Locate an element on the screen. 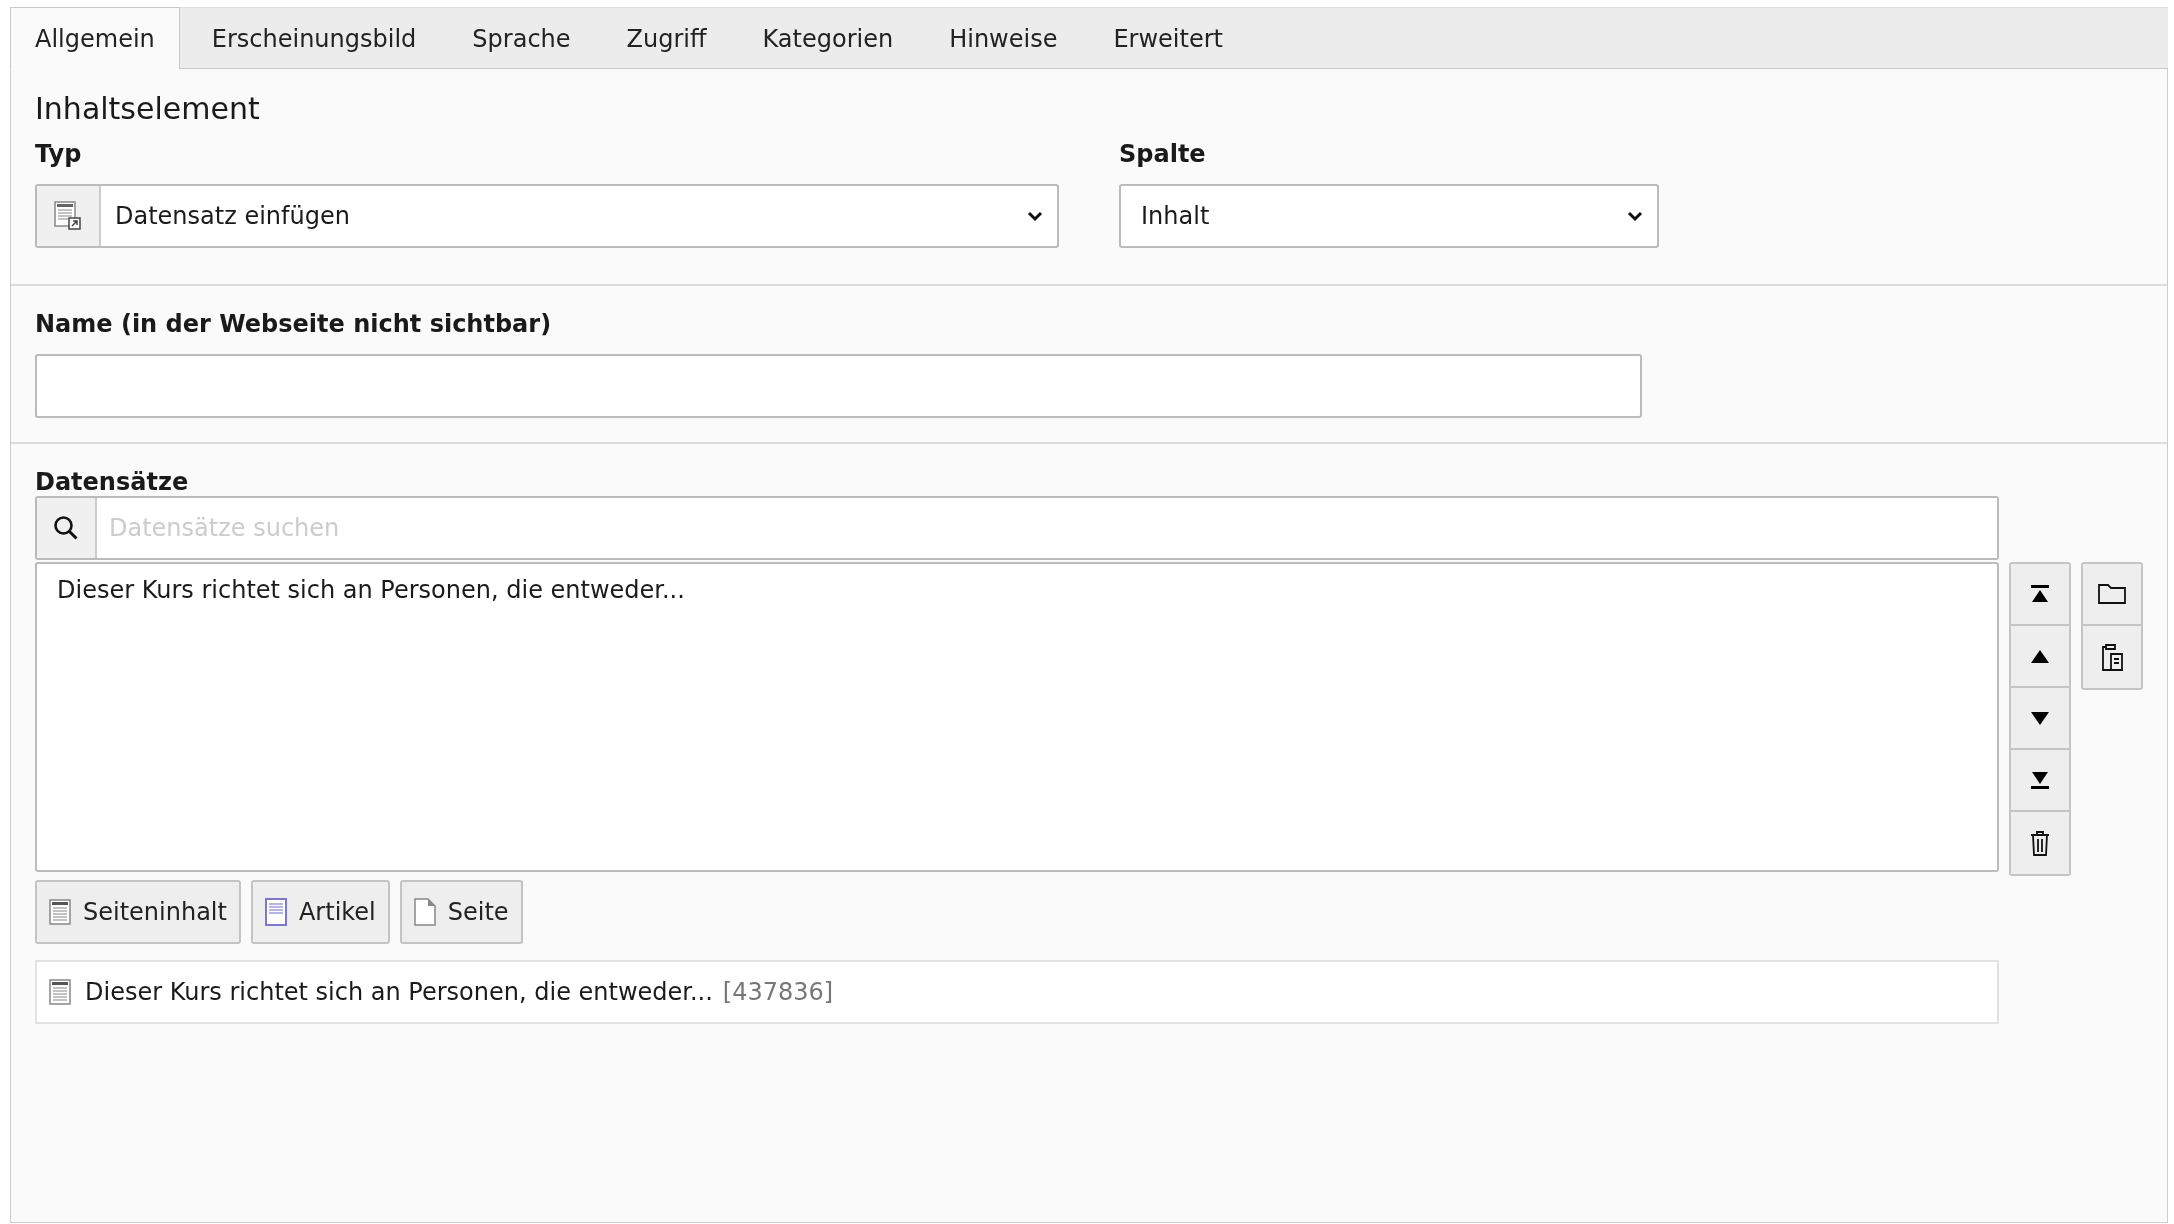 This screenshot has width=2174, height=1224. move-top-icon is located at coordinates (2040, 594).